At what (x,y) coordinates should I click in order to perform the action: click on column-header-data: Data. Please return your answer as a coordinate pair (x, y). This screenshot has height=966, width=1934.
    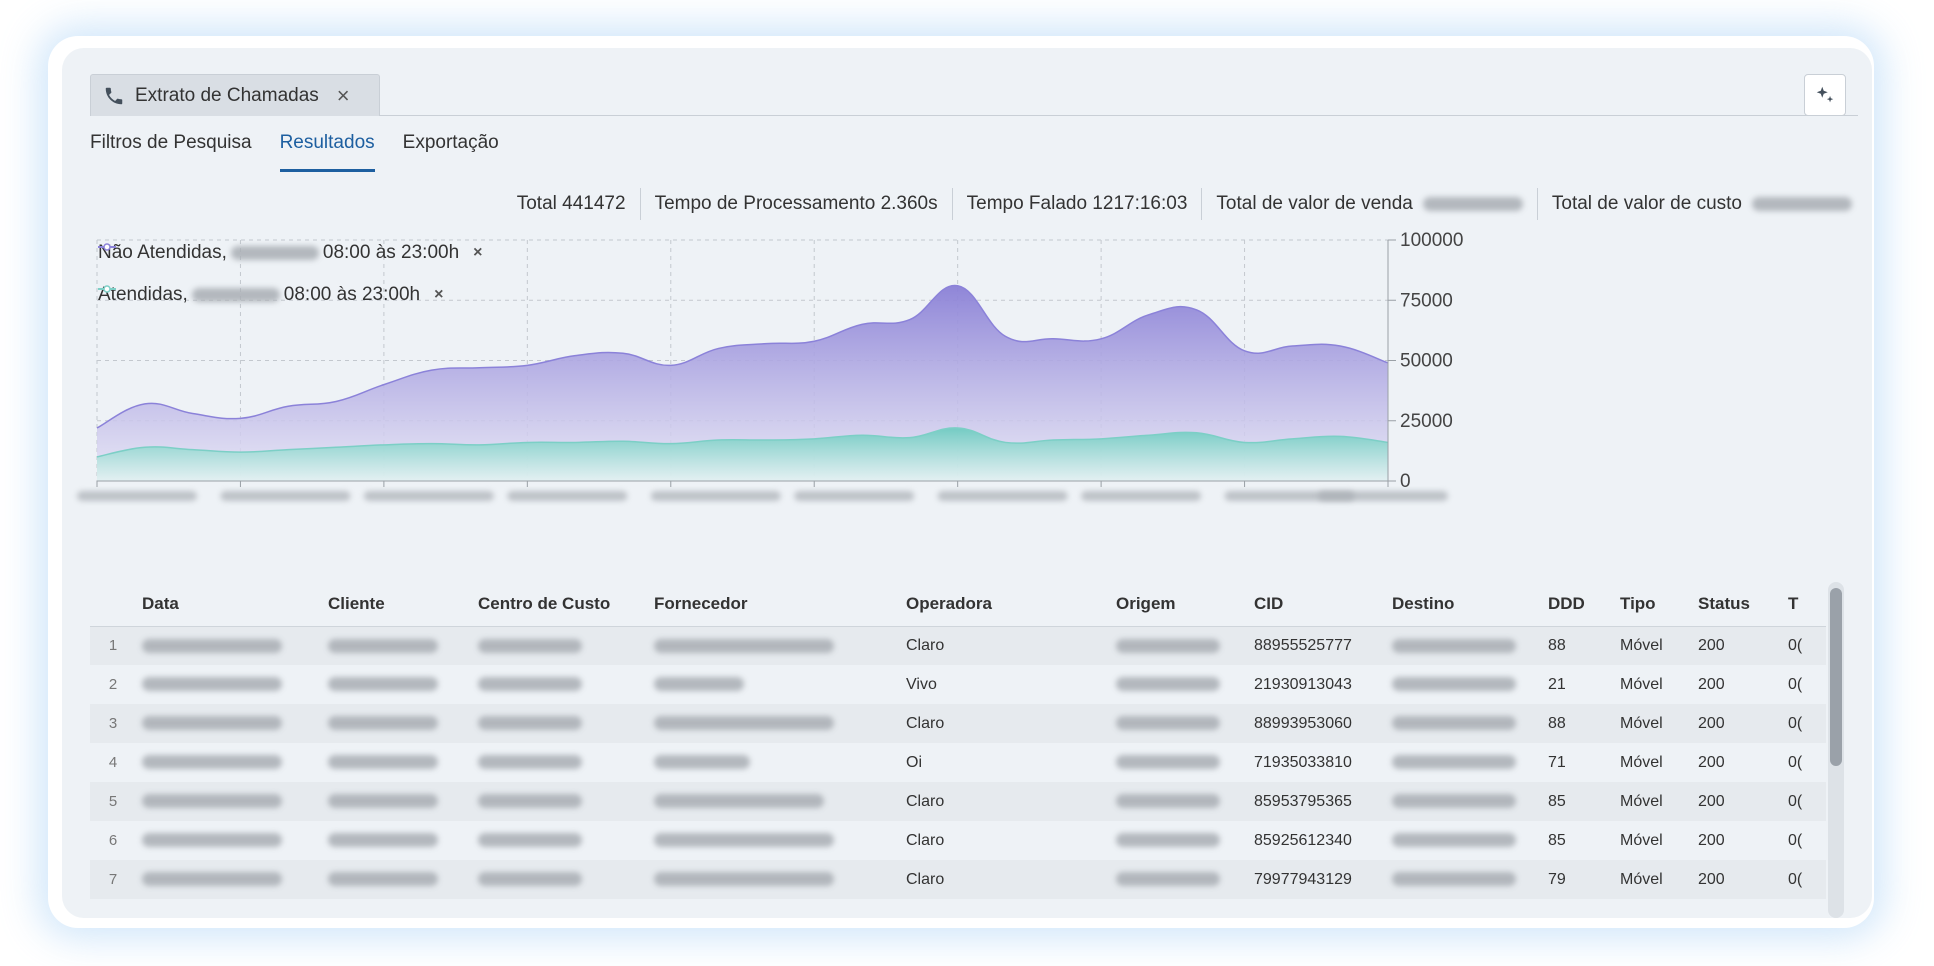
    Looking at the image, I should click on (229, 604).